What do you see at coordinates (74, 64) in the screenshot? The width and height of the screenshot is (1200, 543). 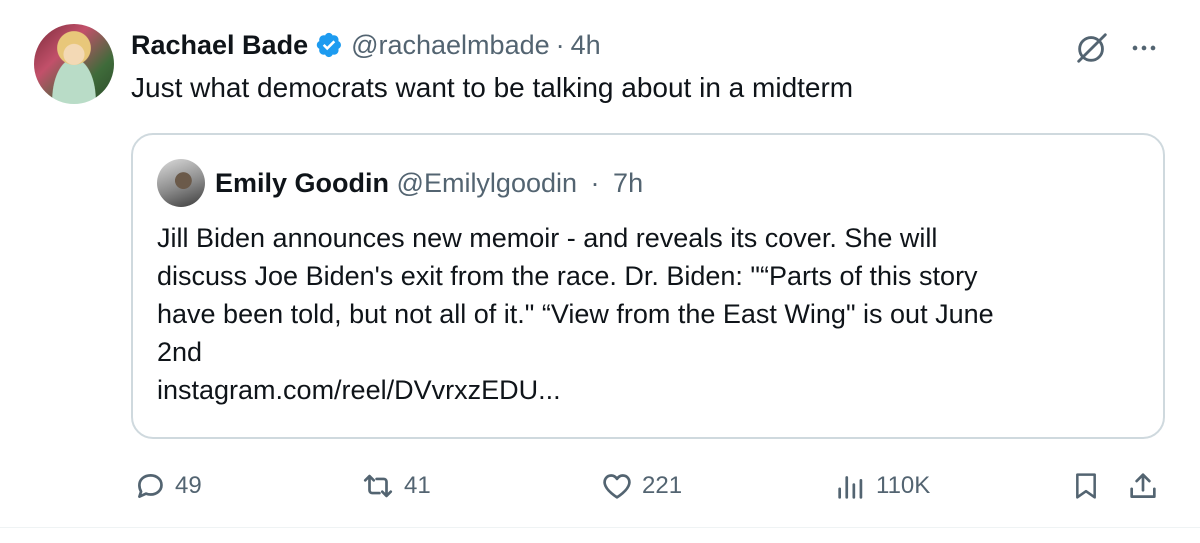 I see `author-avatar` at bounding box center [74, 64].